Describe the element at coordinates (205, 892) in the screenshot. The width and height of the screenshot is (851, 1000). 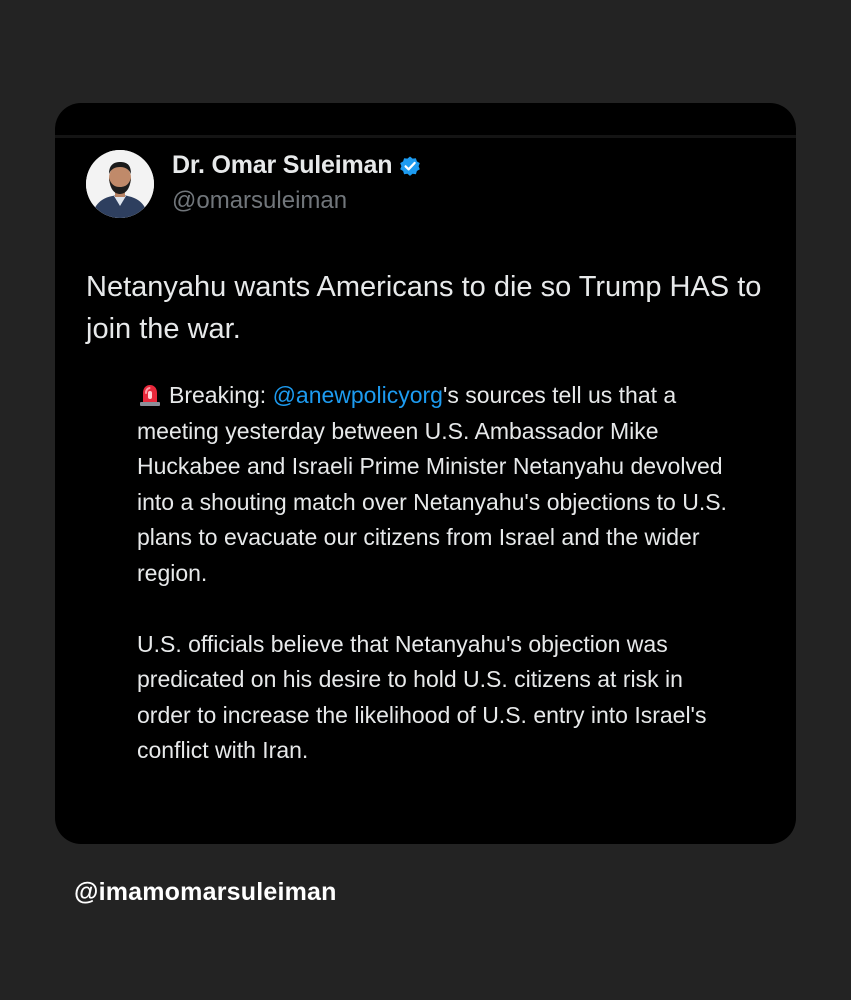
I see `footer-handle: @imamomarsuleiman` at that location.